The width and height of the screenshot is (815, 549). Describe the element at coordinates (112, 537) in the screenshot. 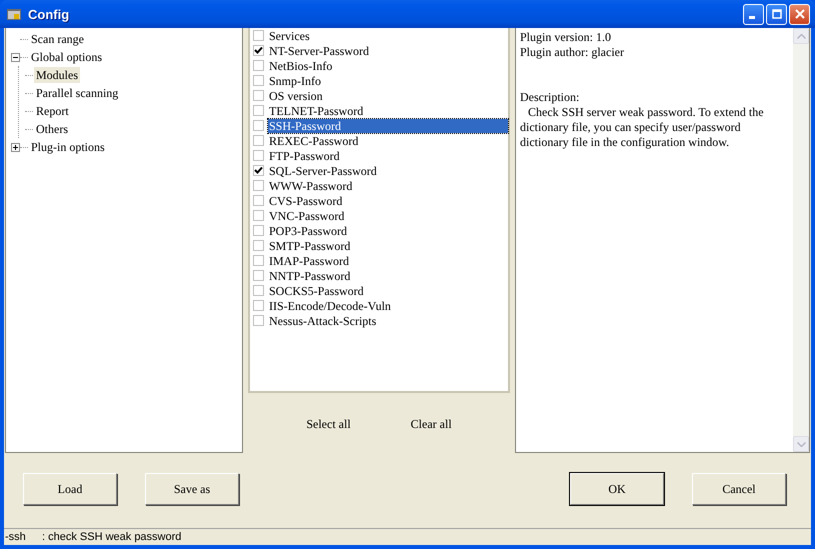

I see `status-text: : check SSH weak password` at that location.